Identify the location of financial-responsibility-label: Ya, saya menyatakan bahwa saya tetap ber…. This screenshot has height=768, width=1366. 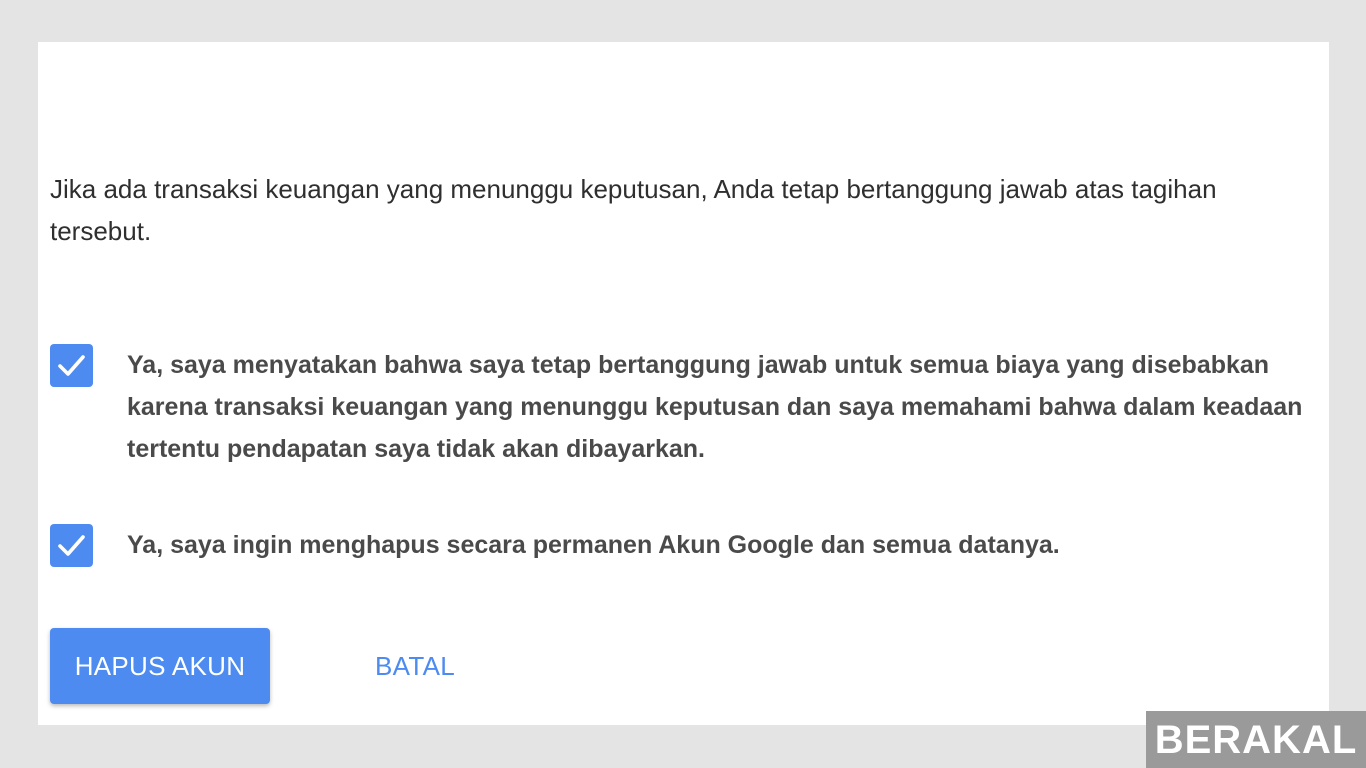
(727, 407).